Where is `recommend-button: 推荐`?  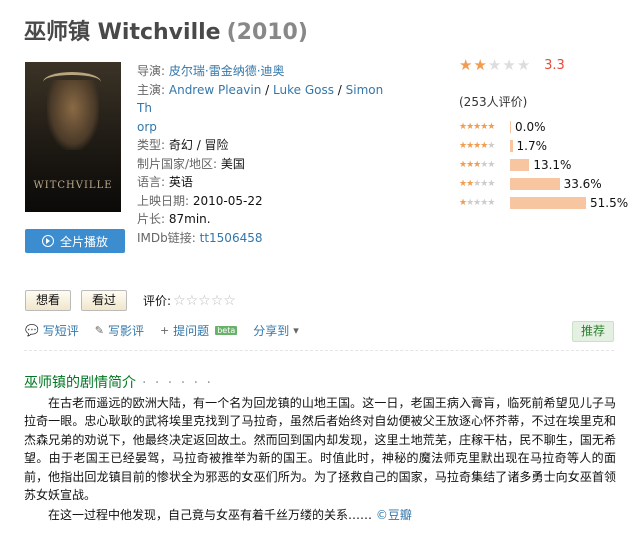
recommend-button: 推荐 is located at coordinates (593, 331).